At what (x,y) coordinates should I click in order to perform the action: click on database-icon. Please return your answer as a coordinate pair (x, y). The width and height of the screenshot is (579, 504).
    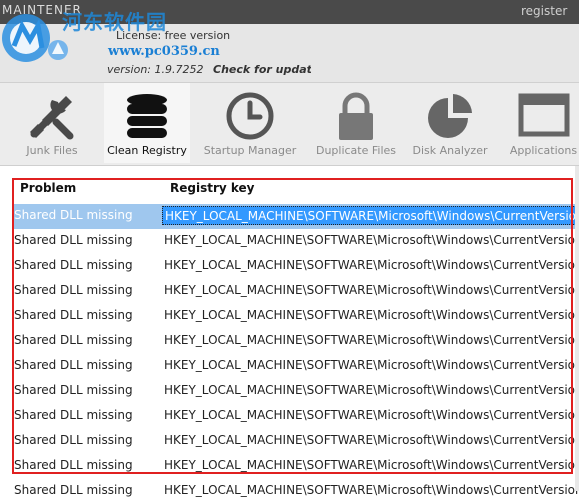
    Looking at the image, I should click on (147, 116).